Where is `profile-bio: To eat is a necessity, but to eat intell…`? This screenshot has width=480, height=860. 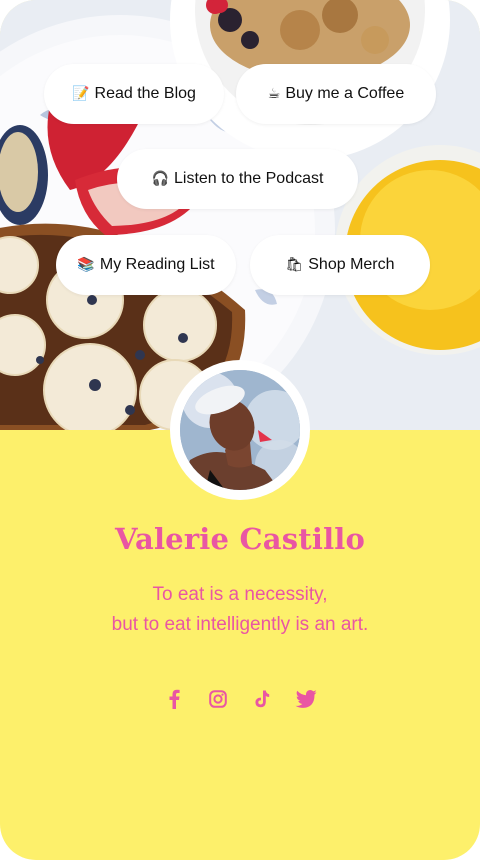 profile-bio: To eat is a necessity, but to eat intell… is located at coordinates (240, 610).